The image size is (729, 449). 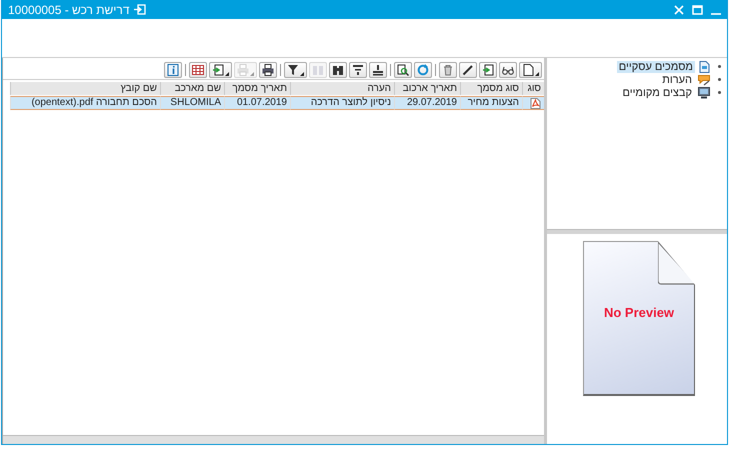 I want to click on column-header: הערה, so click(x=342, y=88).